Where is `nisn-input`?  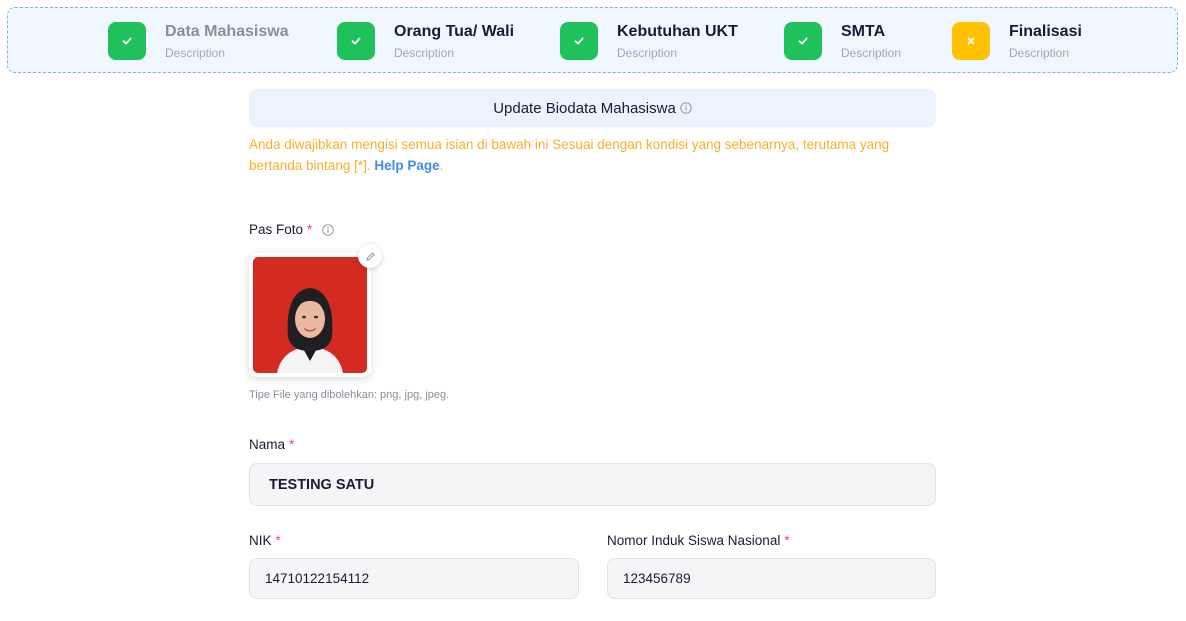 nisn-input is located at coordinates (771, 578).